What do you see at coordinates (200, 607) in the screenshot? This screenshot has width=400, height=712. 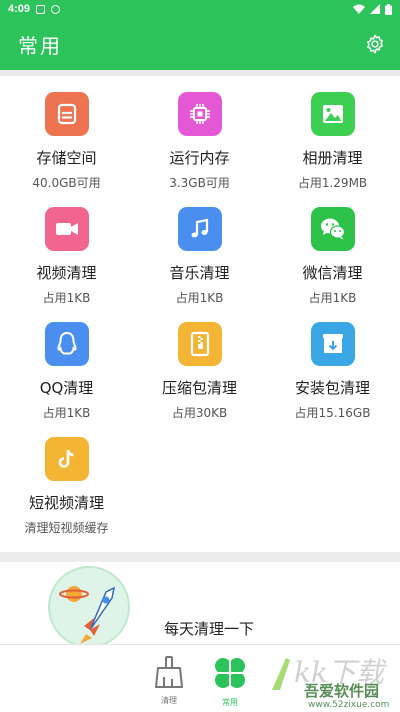 I see `daily-clean-card: 每天清理一下` at bounding box center [200, 607].